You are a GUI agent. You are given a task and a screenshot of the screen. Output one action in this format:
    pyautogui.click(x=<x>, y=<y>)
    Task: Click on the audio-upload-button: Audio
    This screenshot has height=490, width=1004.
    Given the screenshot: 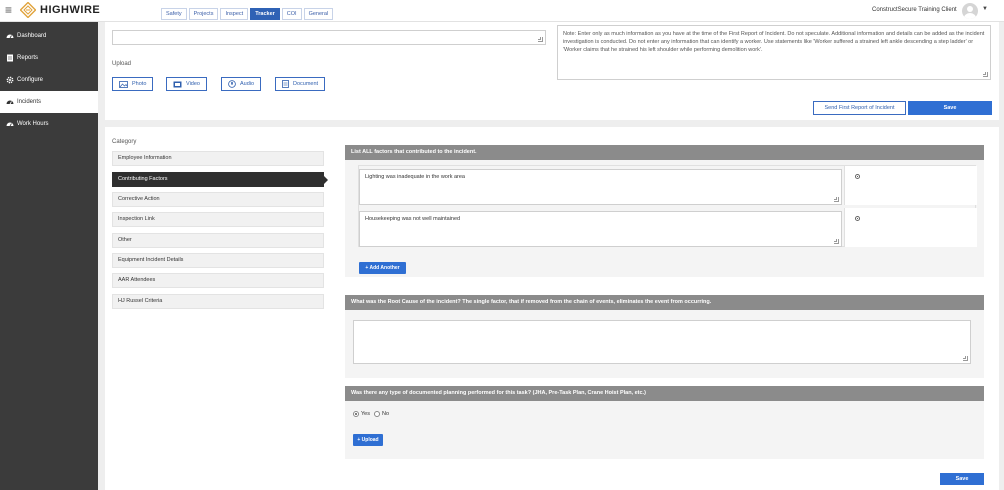 What is the action you would take?
    pyautogui.click(x=241, y=84)
    